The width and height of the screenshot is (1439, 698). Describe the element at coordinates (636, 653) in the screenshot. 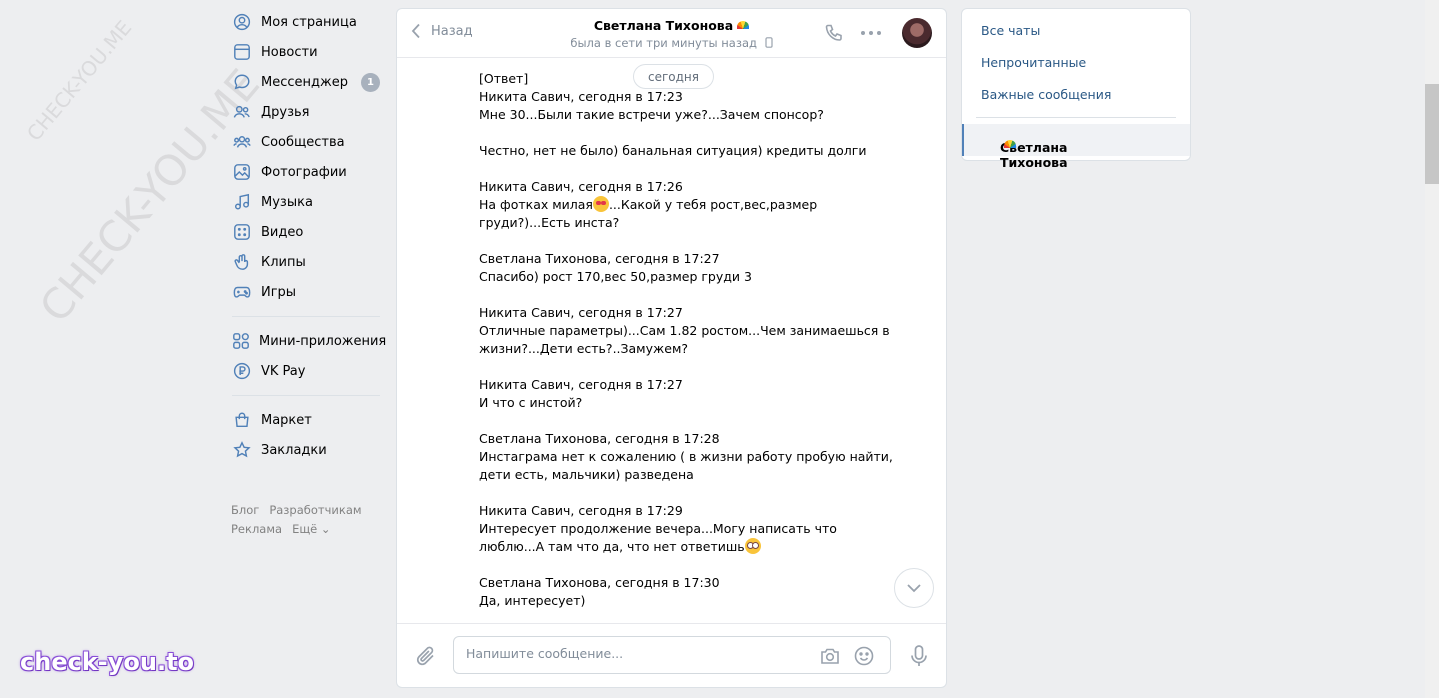

I see `message-input` at that location.